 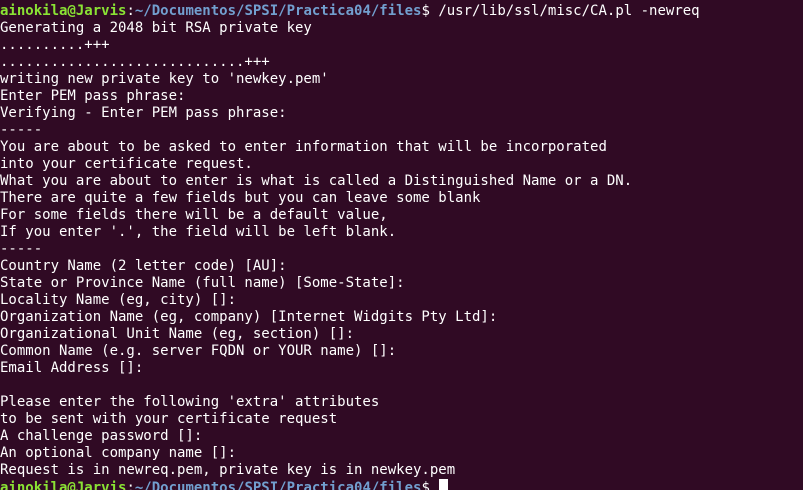 I want to click on output-line: .............................+++, so click(x=135, y=62).